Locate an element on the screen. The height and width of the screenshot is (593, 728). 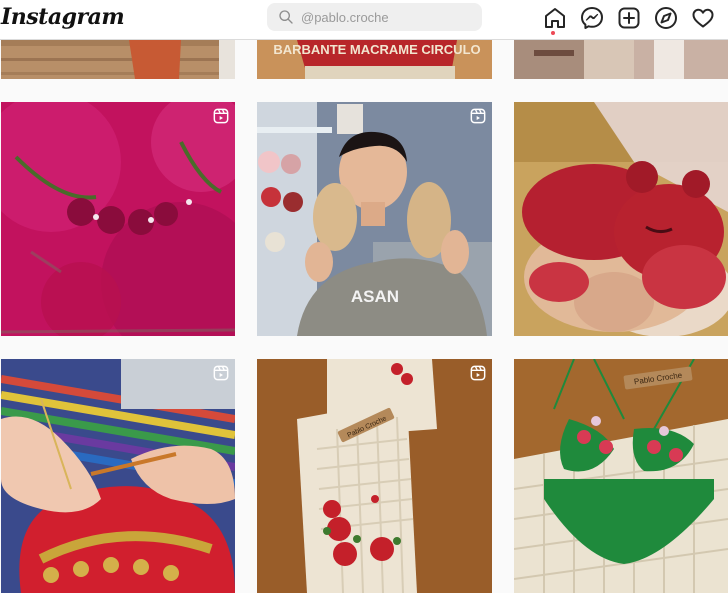
post-image: ASAN is located at coordinates (374, 219).